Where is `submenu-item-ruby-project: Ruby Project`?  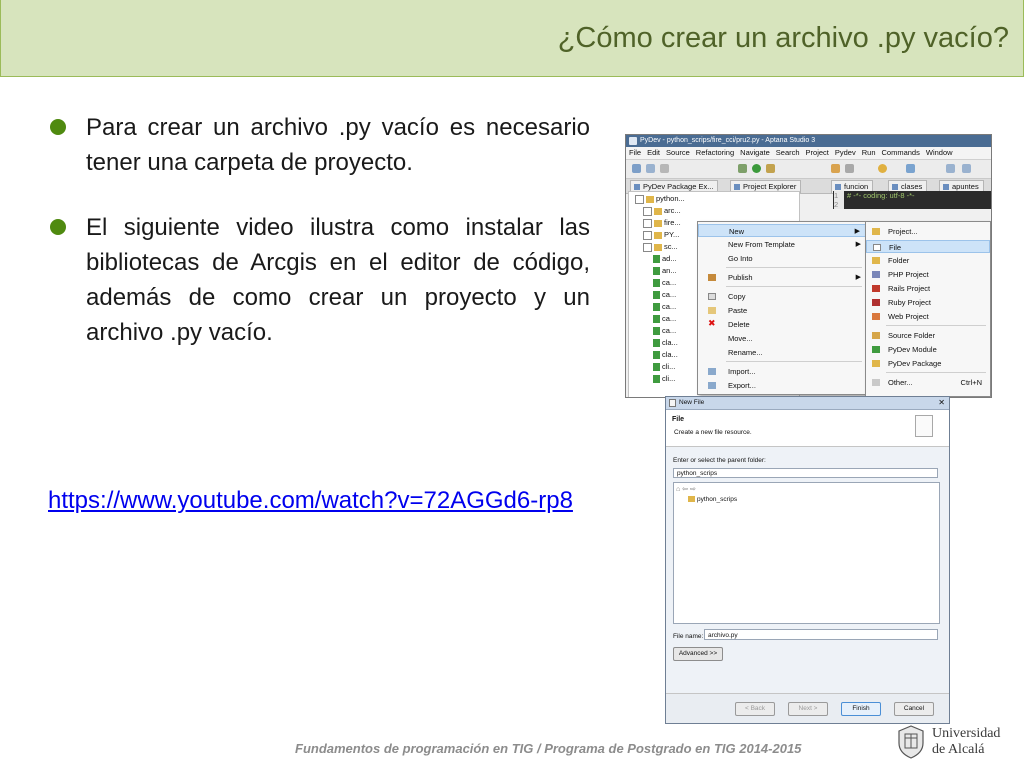
submenu-item-ruby-project: Ruby Project is located at coordinates (928, 302).